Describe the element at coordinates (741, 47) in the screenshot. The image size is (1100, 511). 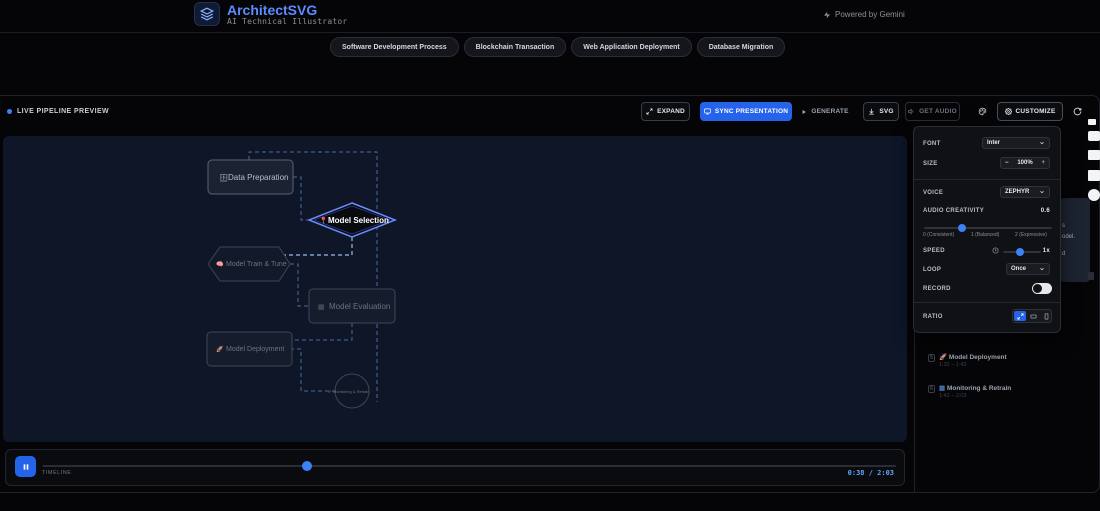
I see `preset-database-migration: Database Migration` at that location.